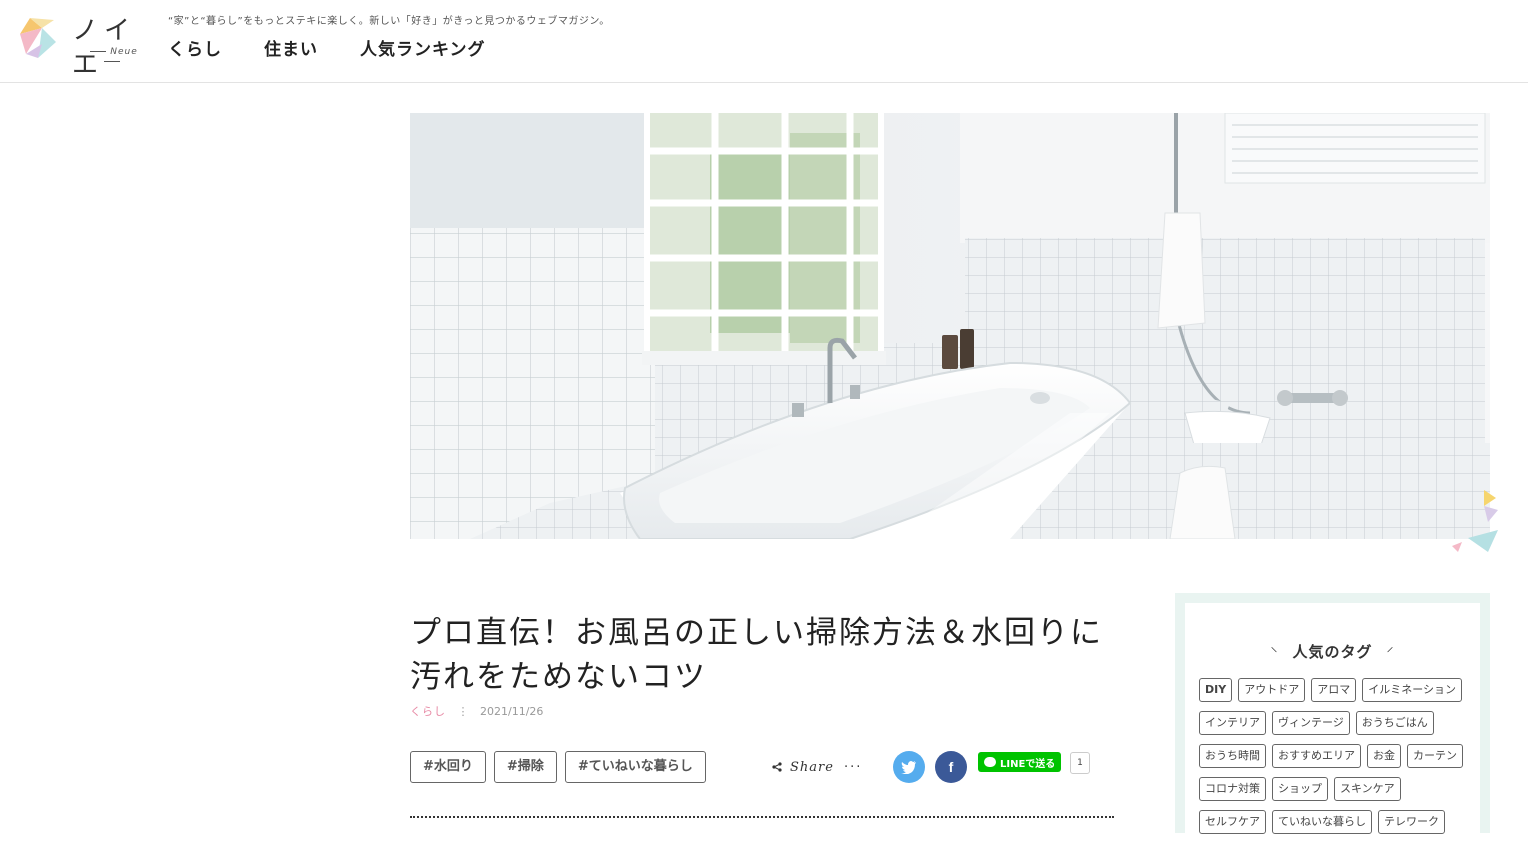 The image size is (1528, 843). I want to click on popular-tags-heading: ⸌ 人気のタグ ⸍, so click(1332, 651).